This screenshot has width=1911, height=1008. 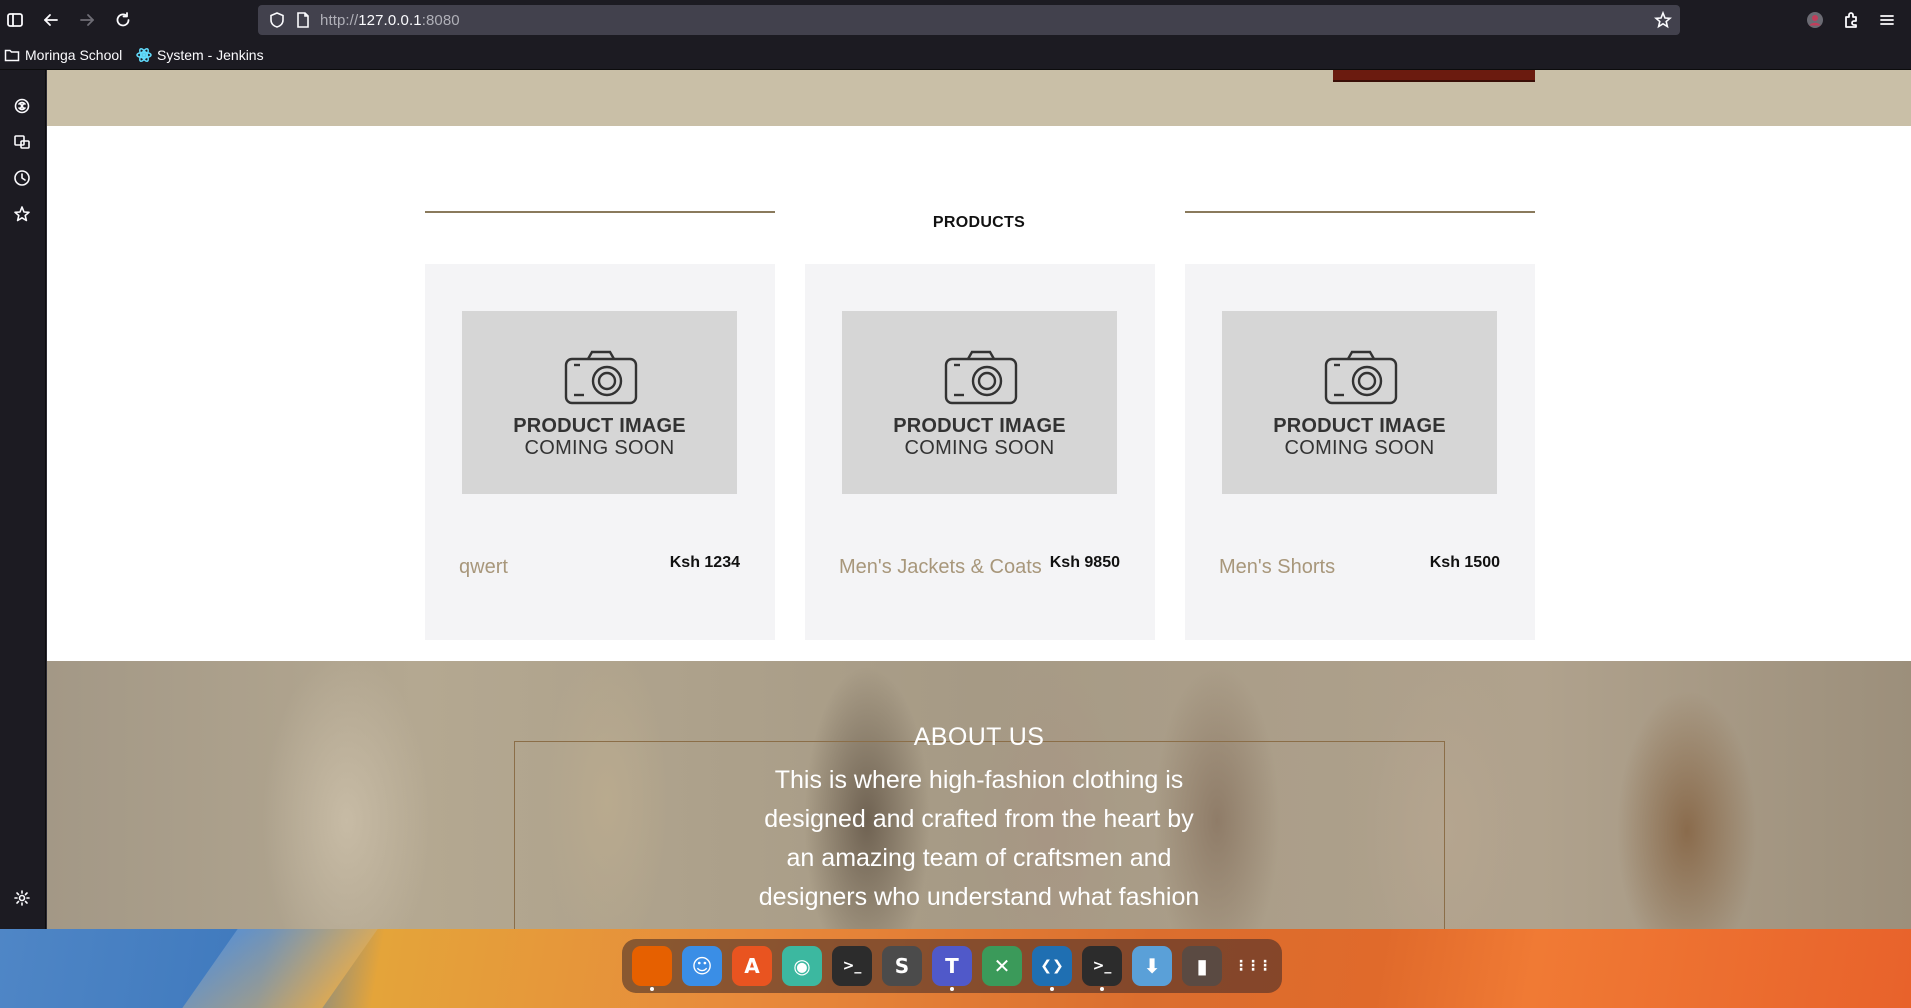 I want to click on files-glyph: ☺, so click(x=702, y=966).